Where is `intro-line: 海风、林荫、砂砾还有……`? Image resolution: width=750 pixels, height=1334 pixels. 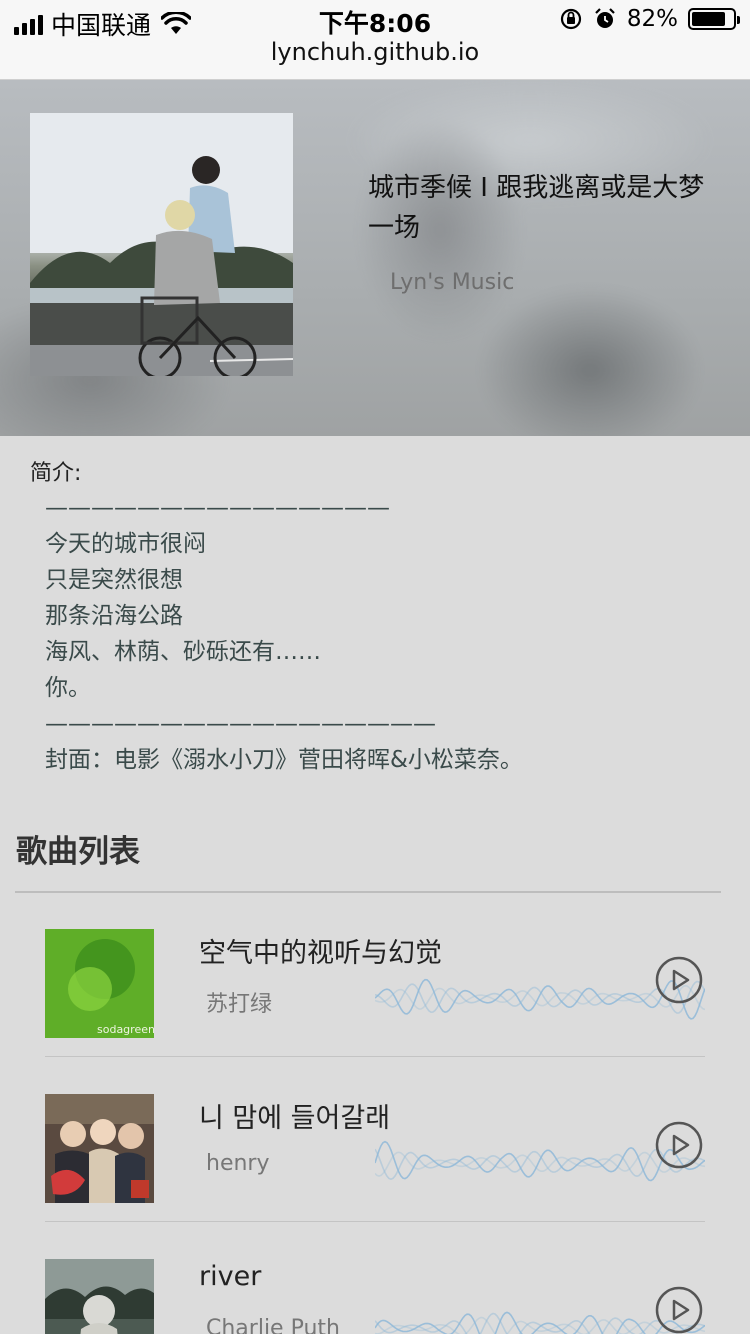 intro-line: 海风、林荫、砂砾还有…… is located at coordinates (183, 652).